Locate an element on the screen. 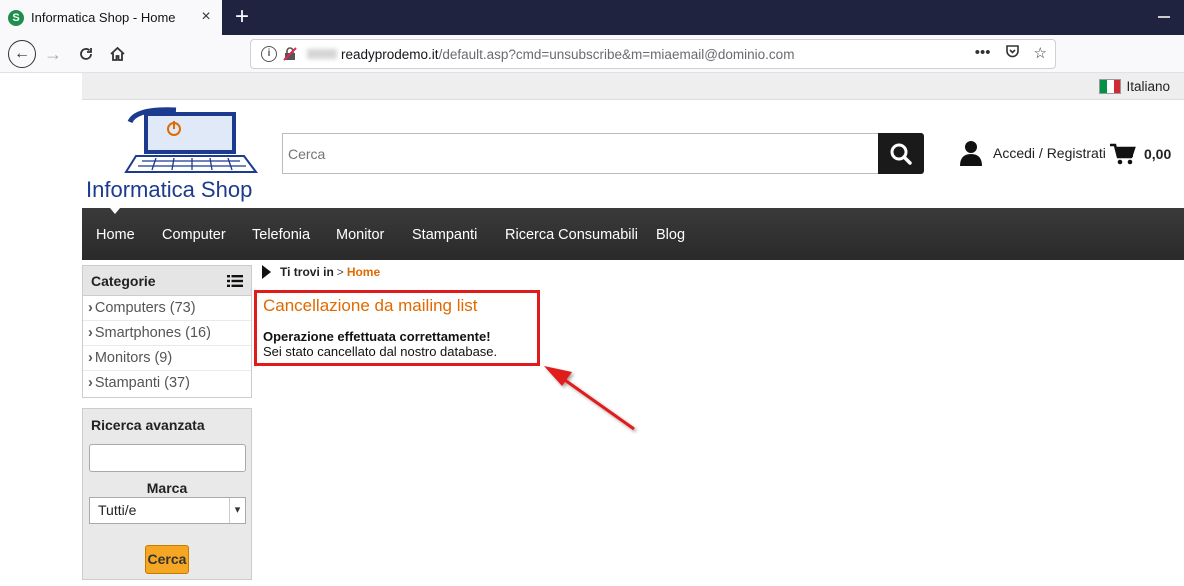 This screenshot has width=1184, height=586. search-input is located at coordinates (580, 153).